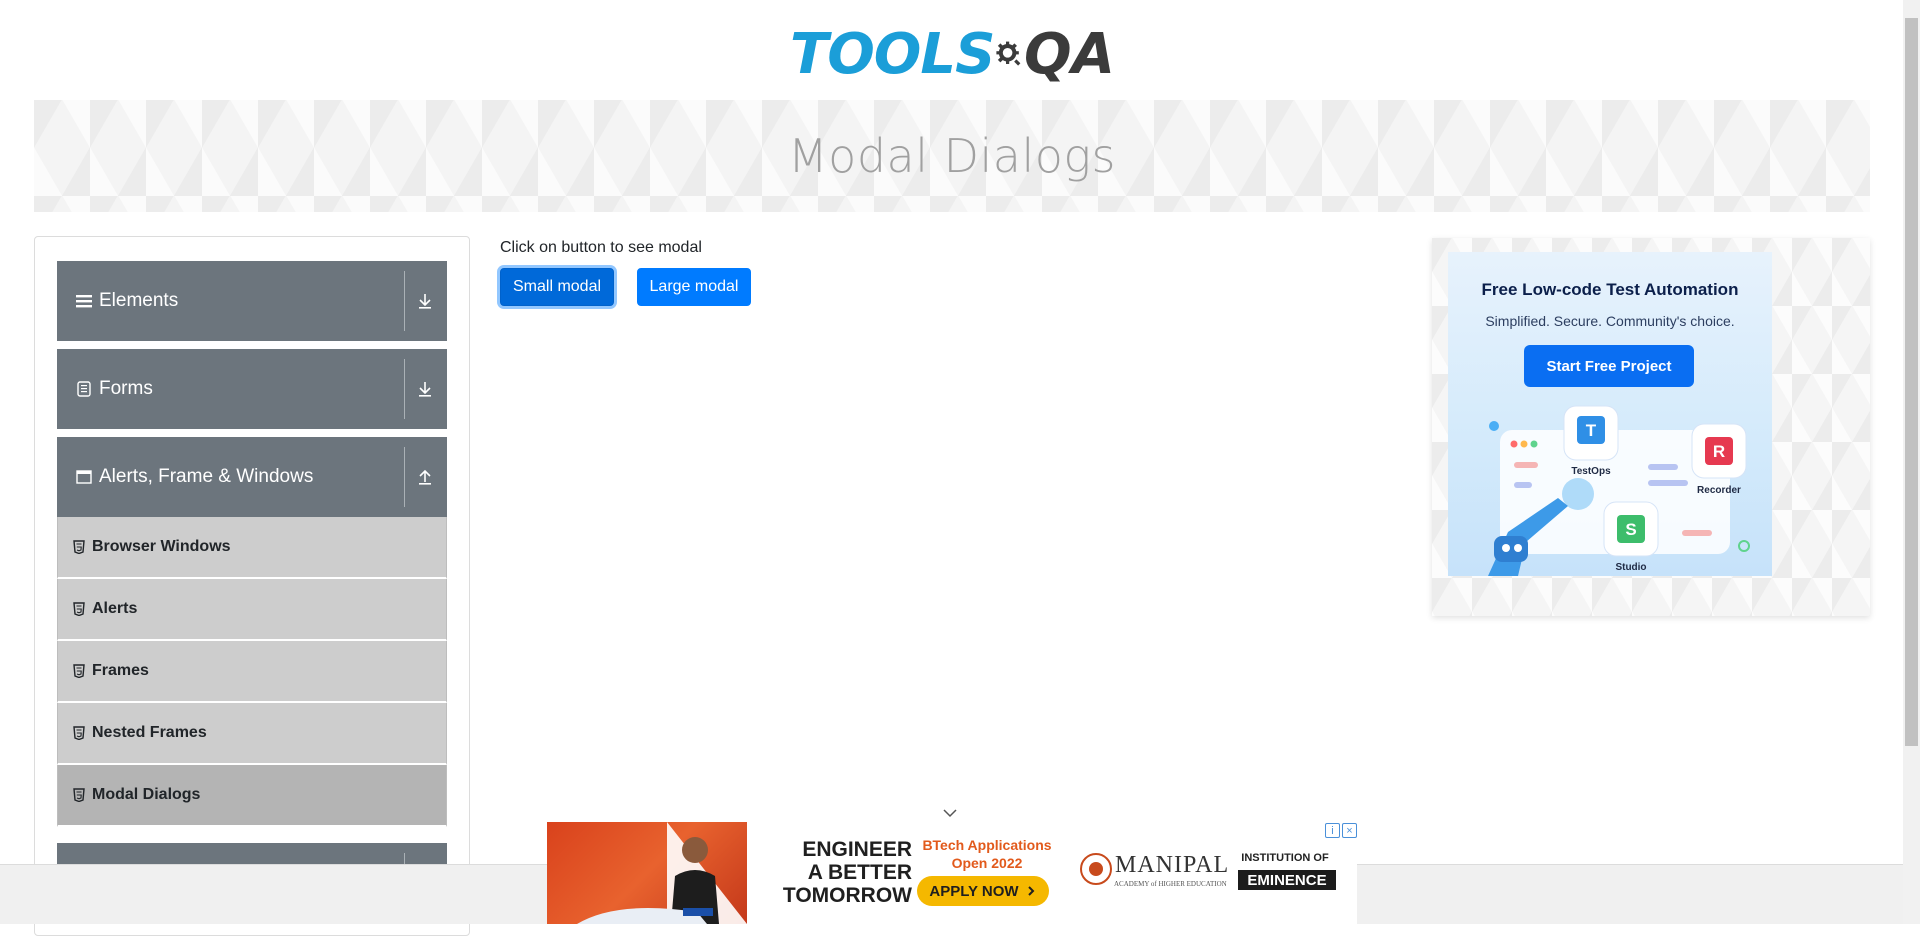 The image size is (1920, 936). I want to click on sidebar-group-label: Forms, so click(126, 388).